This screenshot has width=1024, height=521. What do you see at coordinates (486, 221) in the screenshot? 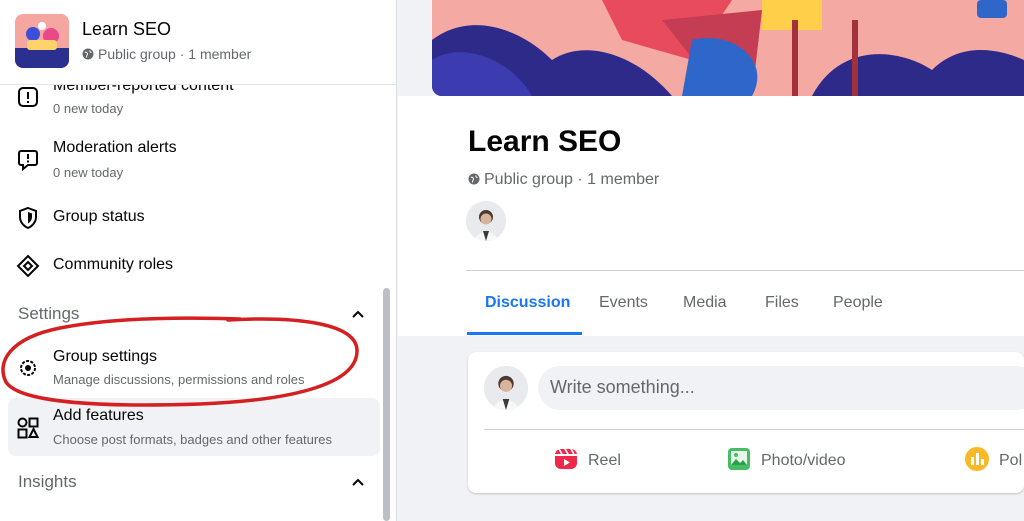
I see `member-avatar` at bounding box center [486, 221].